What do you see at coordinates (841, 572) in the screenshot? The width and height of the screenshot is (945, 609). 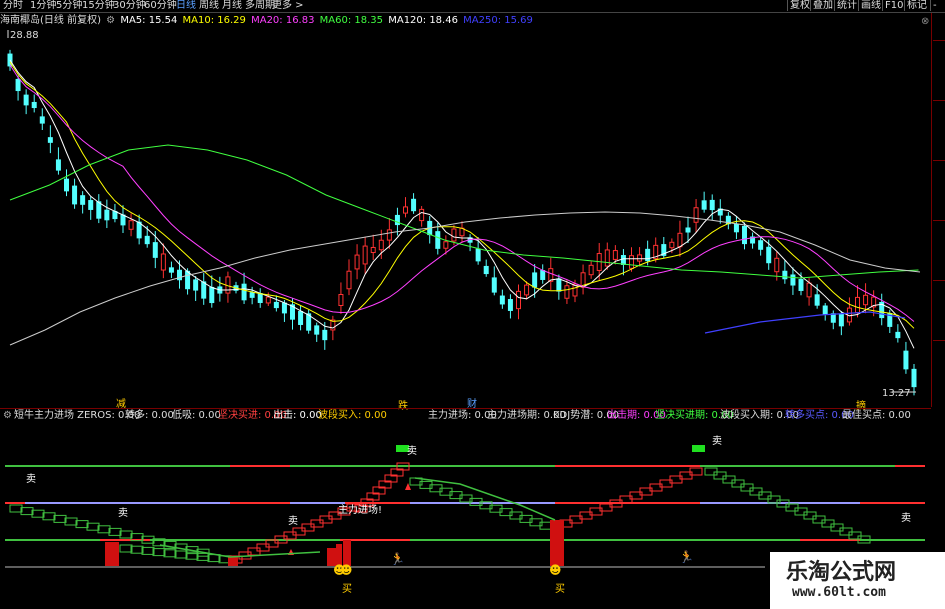 I see `watermark-title: 乐淘公式网` at bounding box center [841, 572].